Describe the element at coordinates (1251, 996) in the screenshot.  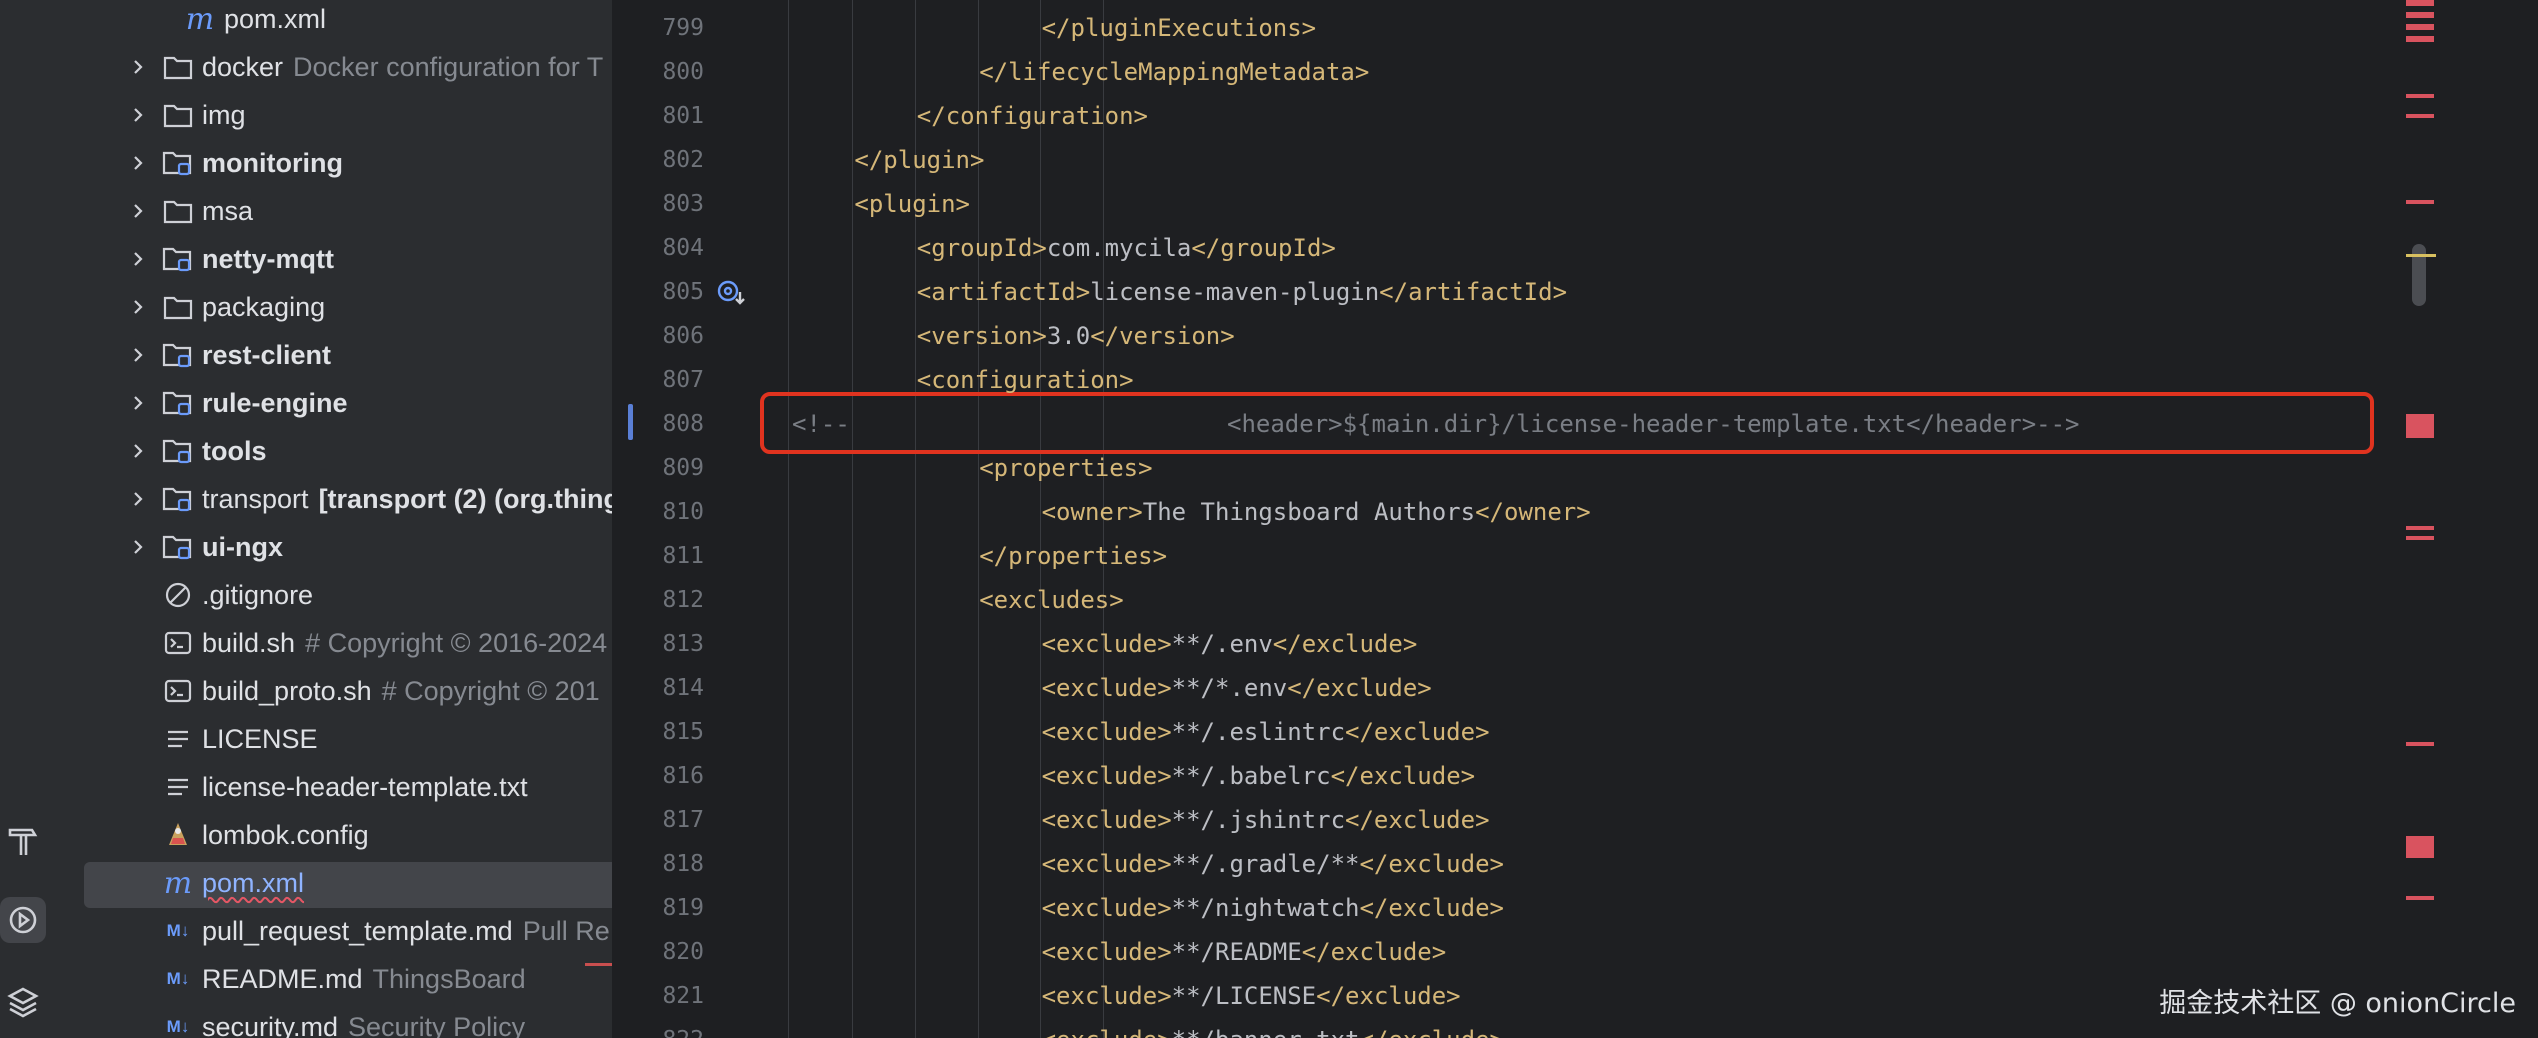
I see `code-line: <exclude>**/LICENSE</exclude>` at that location.